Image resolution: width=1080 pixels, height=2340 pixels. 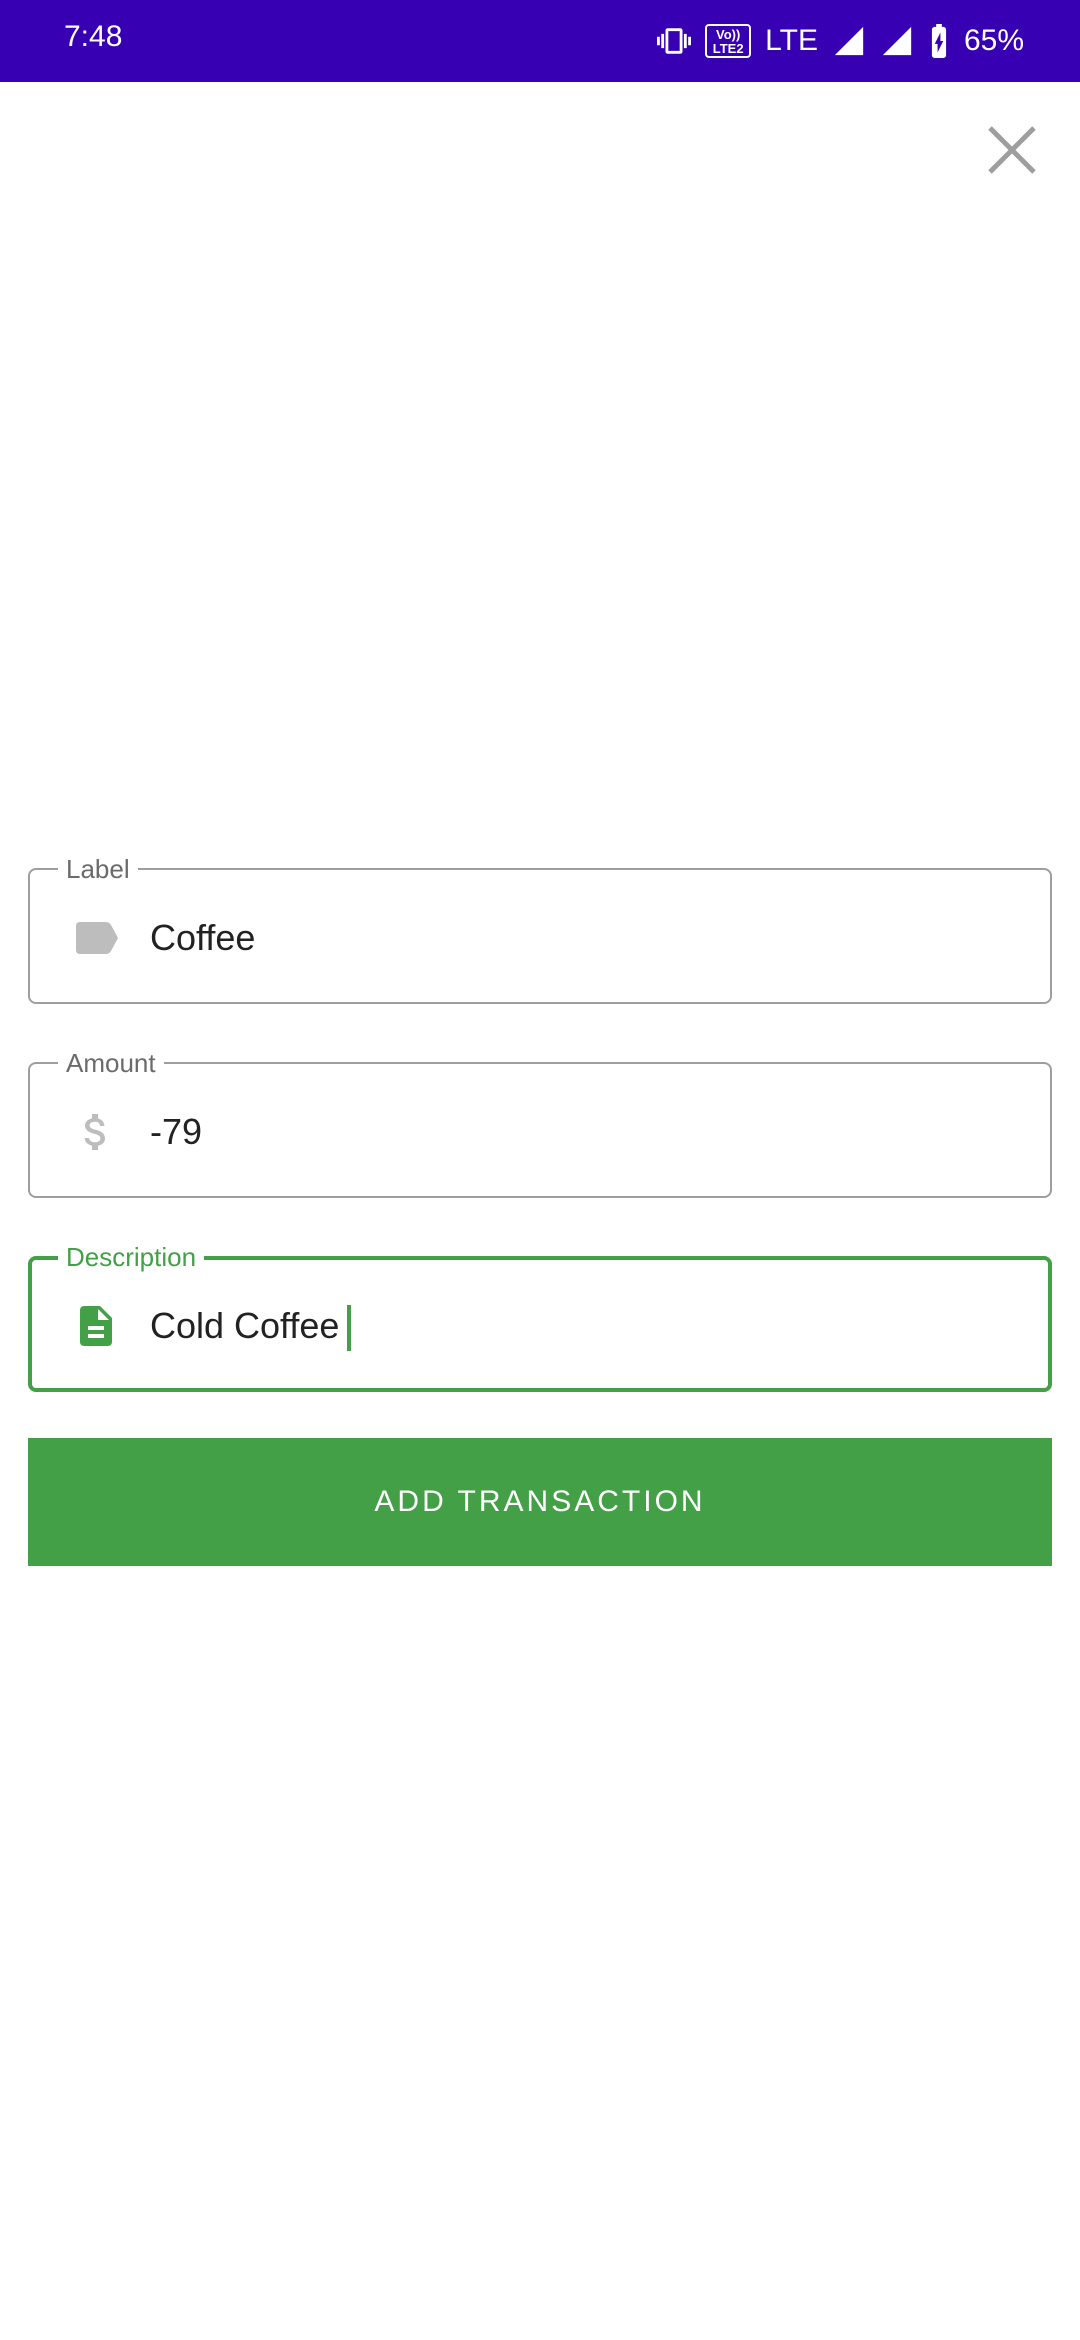 What do you see at coordinates (349, 1328) in the screenshot?
I see `text-cursor` at bounding box center [349, 1328].